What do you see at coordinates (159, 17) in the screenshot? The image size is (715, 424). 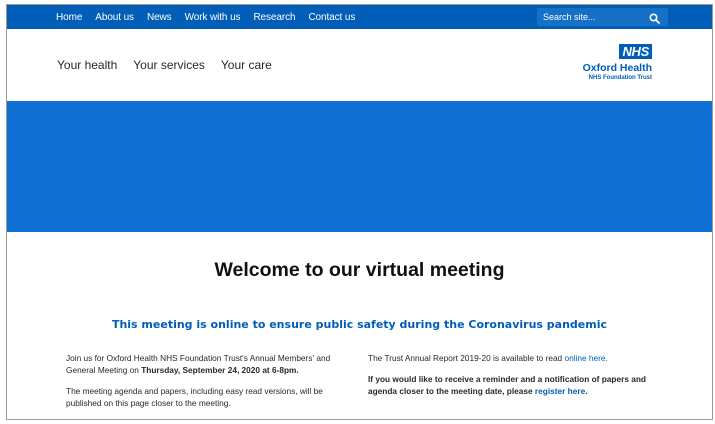 I see `top-nav-news: News` at bounding box center [159, 17].